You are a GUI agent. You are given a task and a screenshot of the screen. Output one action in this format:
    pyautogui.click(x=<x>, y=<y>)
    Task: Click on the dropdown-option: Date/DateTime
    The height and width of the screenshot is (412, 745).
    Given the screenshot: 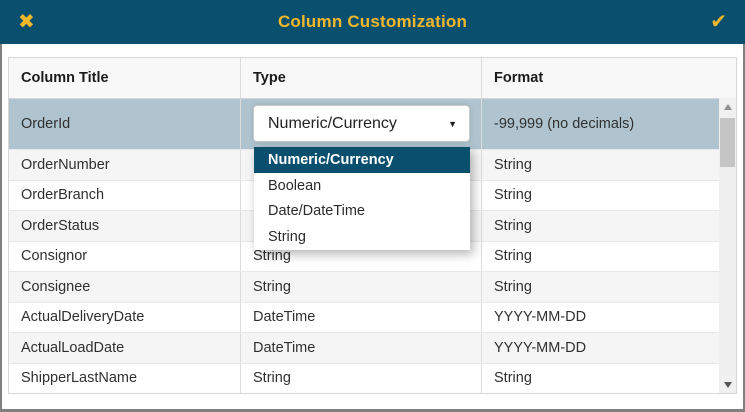 What is the action you would take?
    pyautogui.click(x=362, y=212)
    